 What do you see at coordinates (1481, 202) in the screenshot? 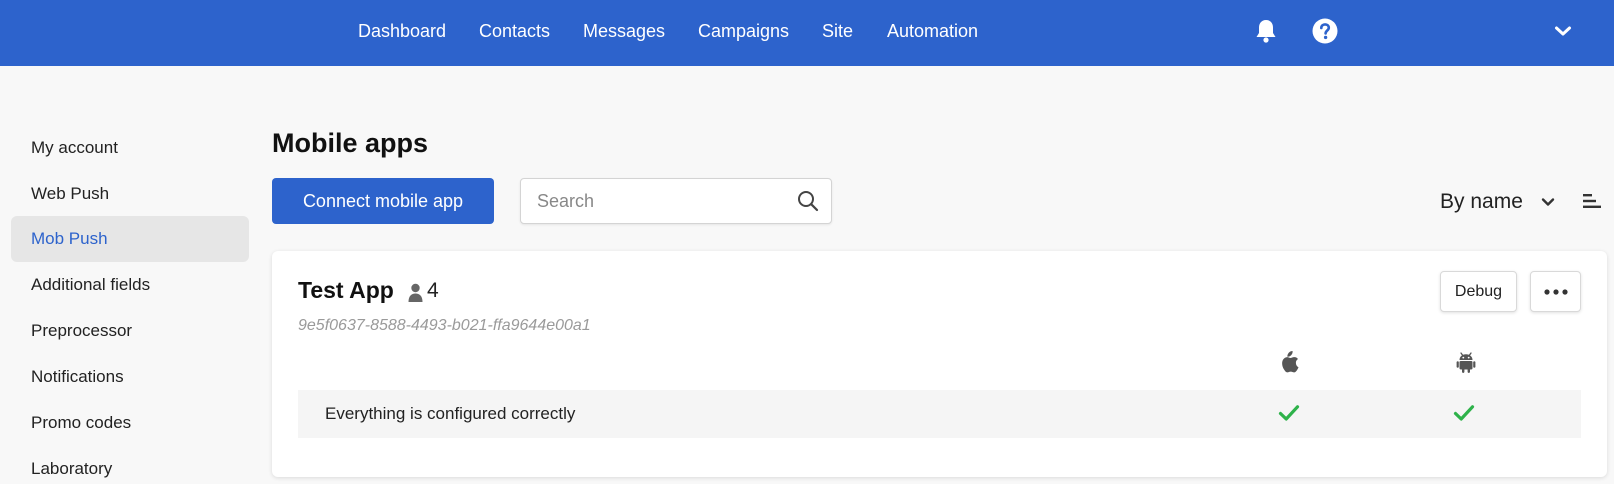
I see `sort-select: By name` at bounding box center [1481, 202].